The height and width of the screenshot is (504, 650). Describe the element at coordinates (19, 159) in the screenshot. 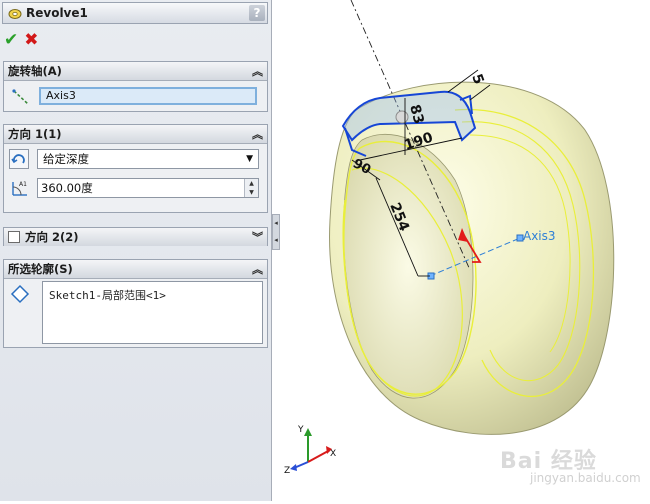

I see `reverse-direction-icon` at that location.